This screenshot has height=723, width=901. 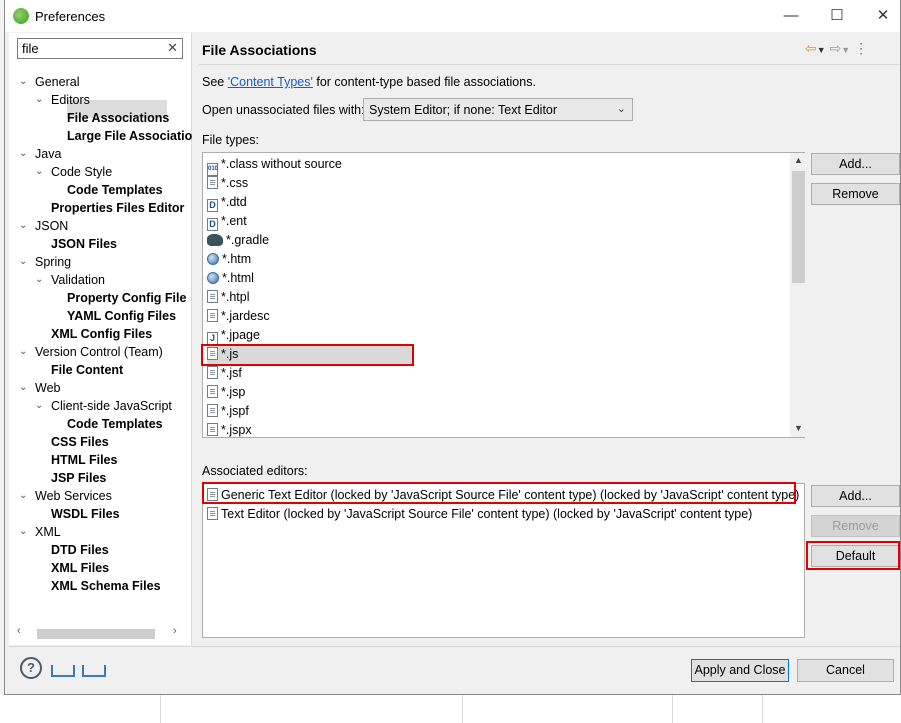 What do you see at coordinates (463, 110) in the screenshot?
I see `open-unassociated-value: System Editor; if none: Text Editor` at bounding box center [463, 110].